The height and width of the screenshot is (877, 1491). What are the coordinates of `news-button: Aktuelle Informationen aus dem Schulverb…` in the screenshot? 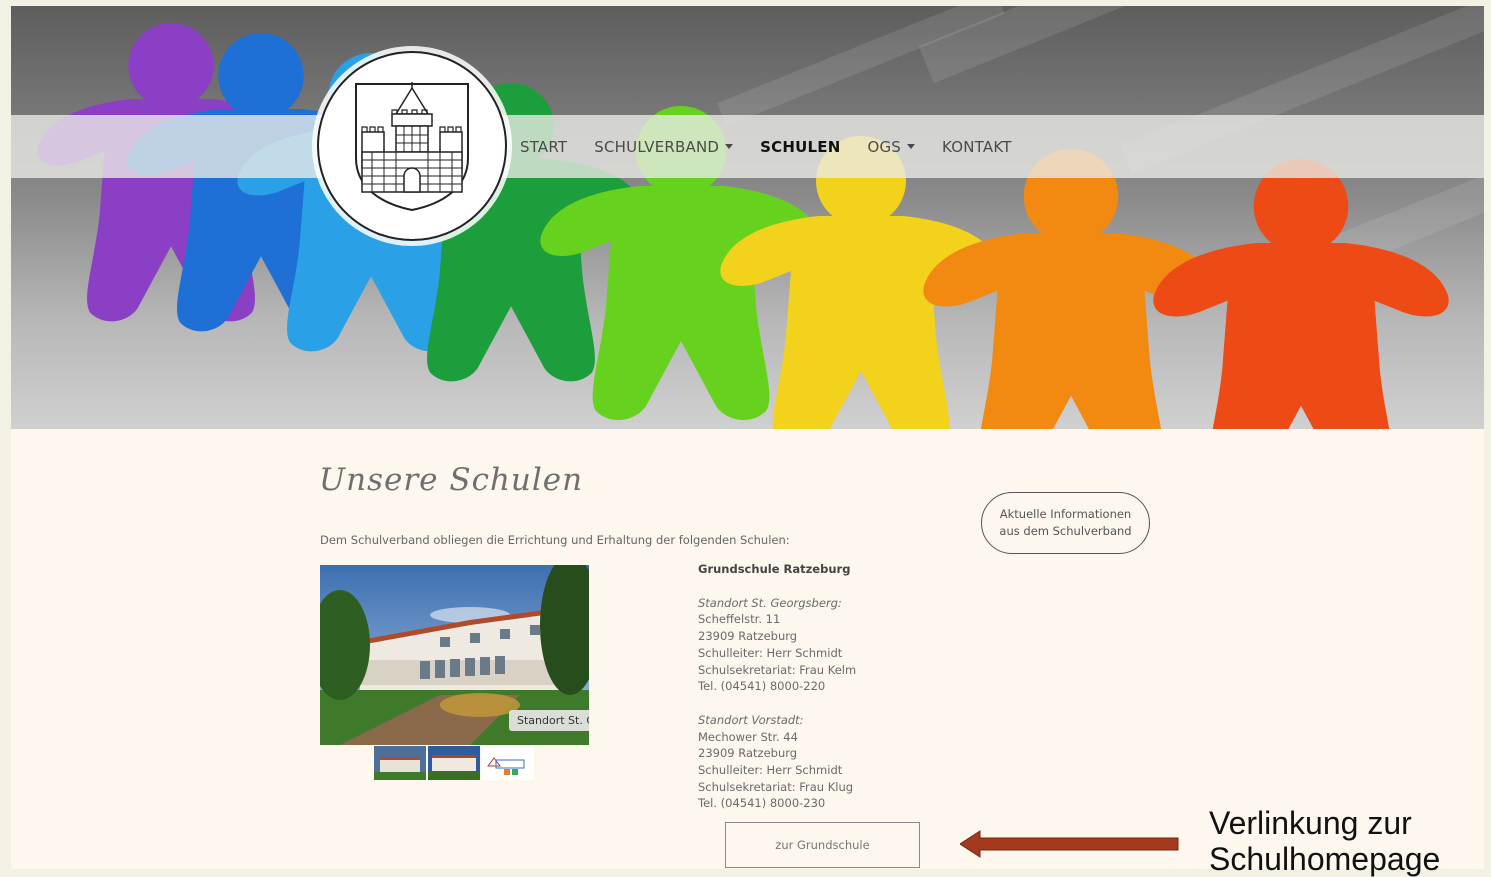 It's located at (1065, 523).